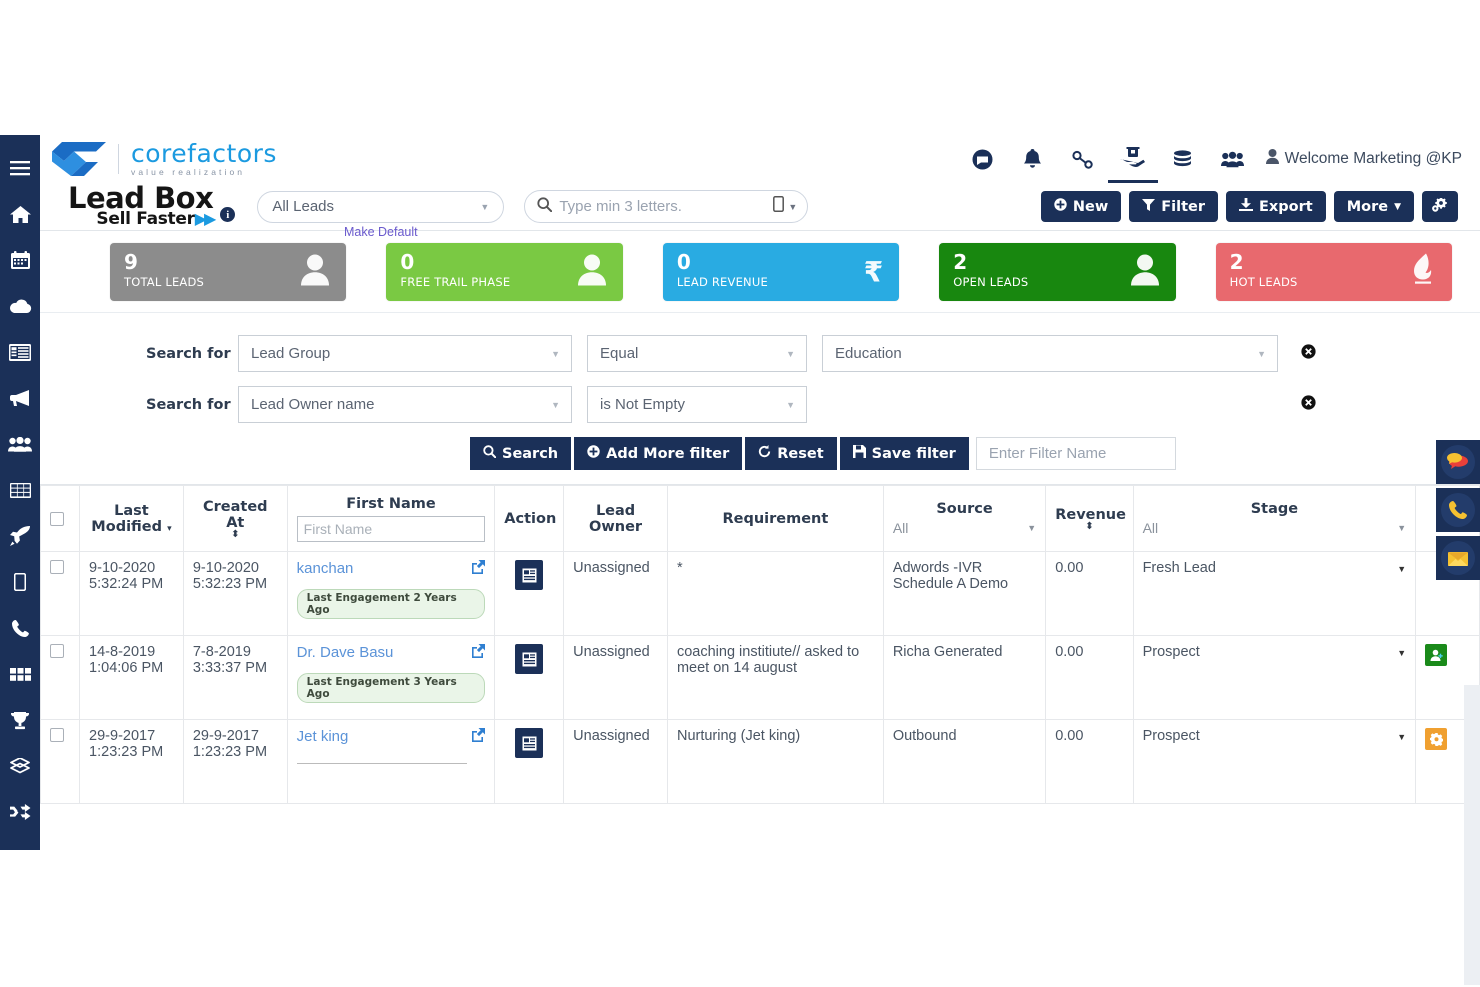  I want to click on ticket-icon, so click(20, 766).